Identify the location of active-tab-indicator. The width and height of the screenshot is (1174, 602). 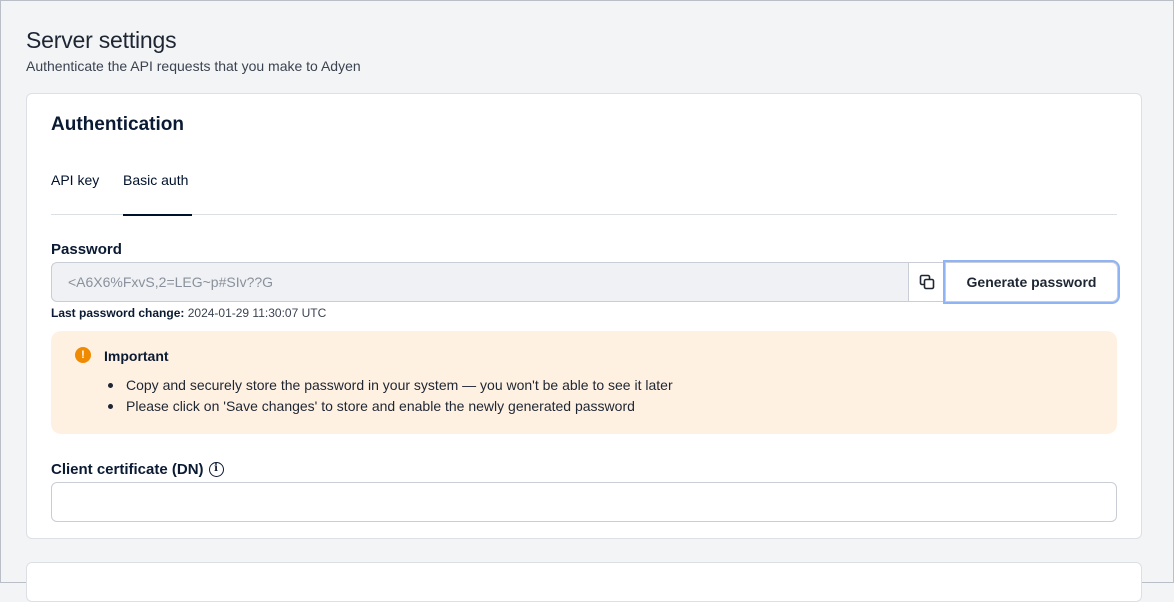
(157, 215).